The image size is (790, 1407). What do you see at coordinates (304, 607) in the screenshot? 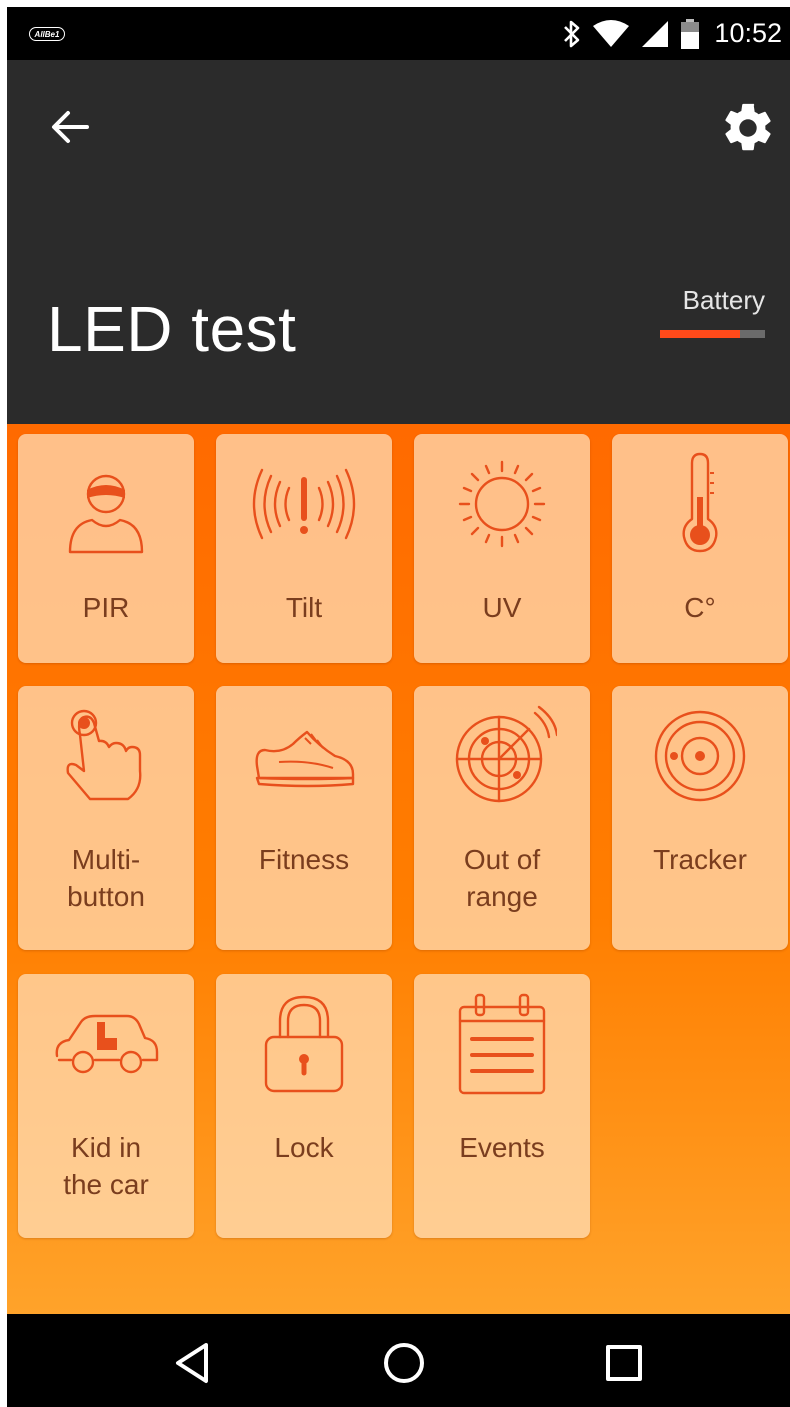
I see `tile-label: Tilt` at bounding box center [304, 607].